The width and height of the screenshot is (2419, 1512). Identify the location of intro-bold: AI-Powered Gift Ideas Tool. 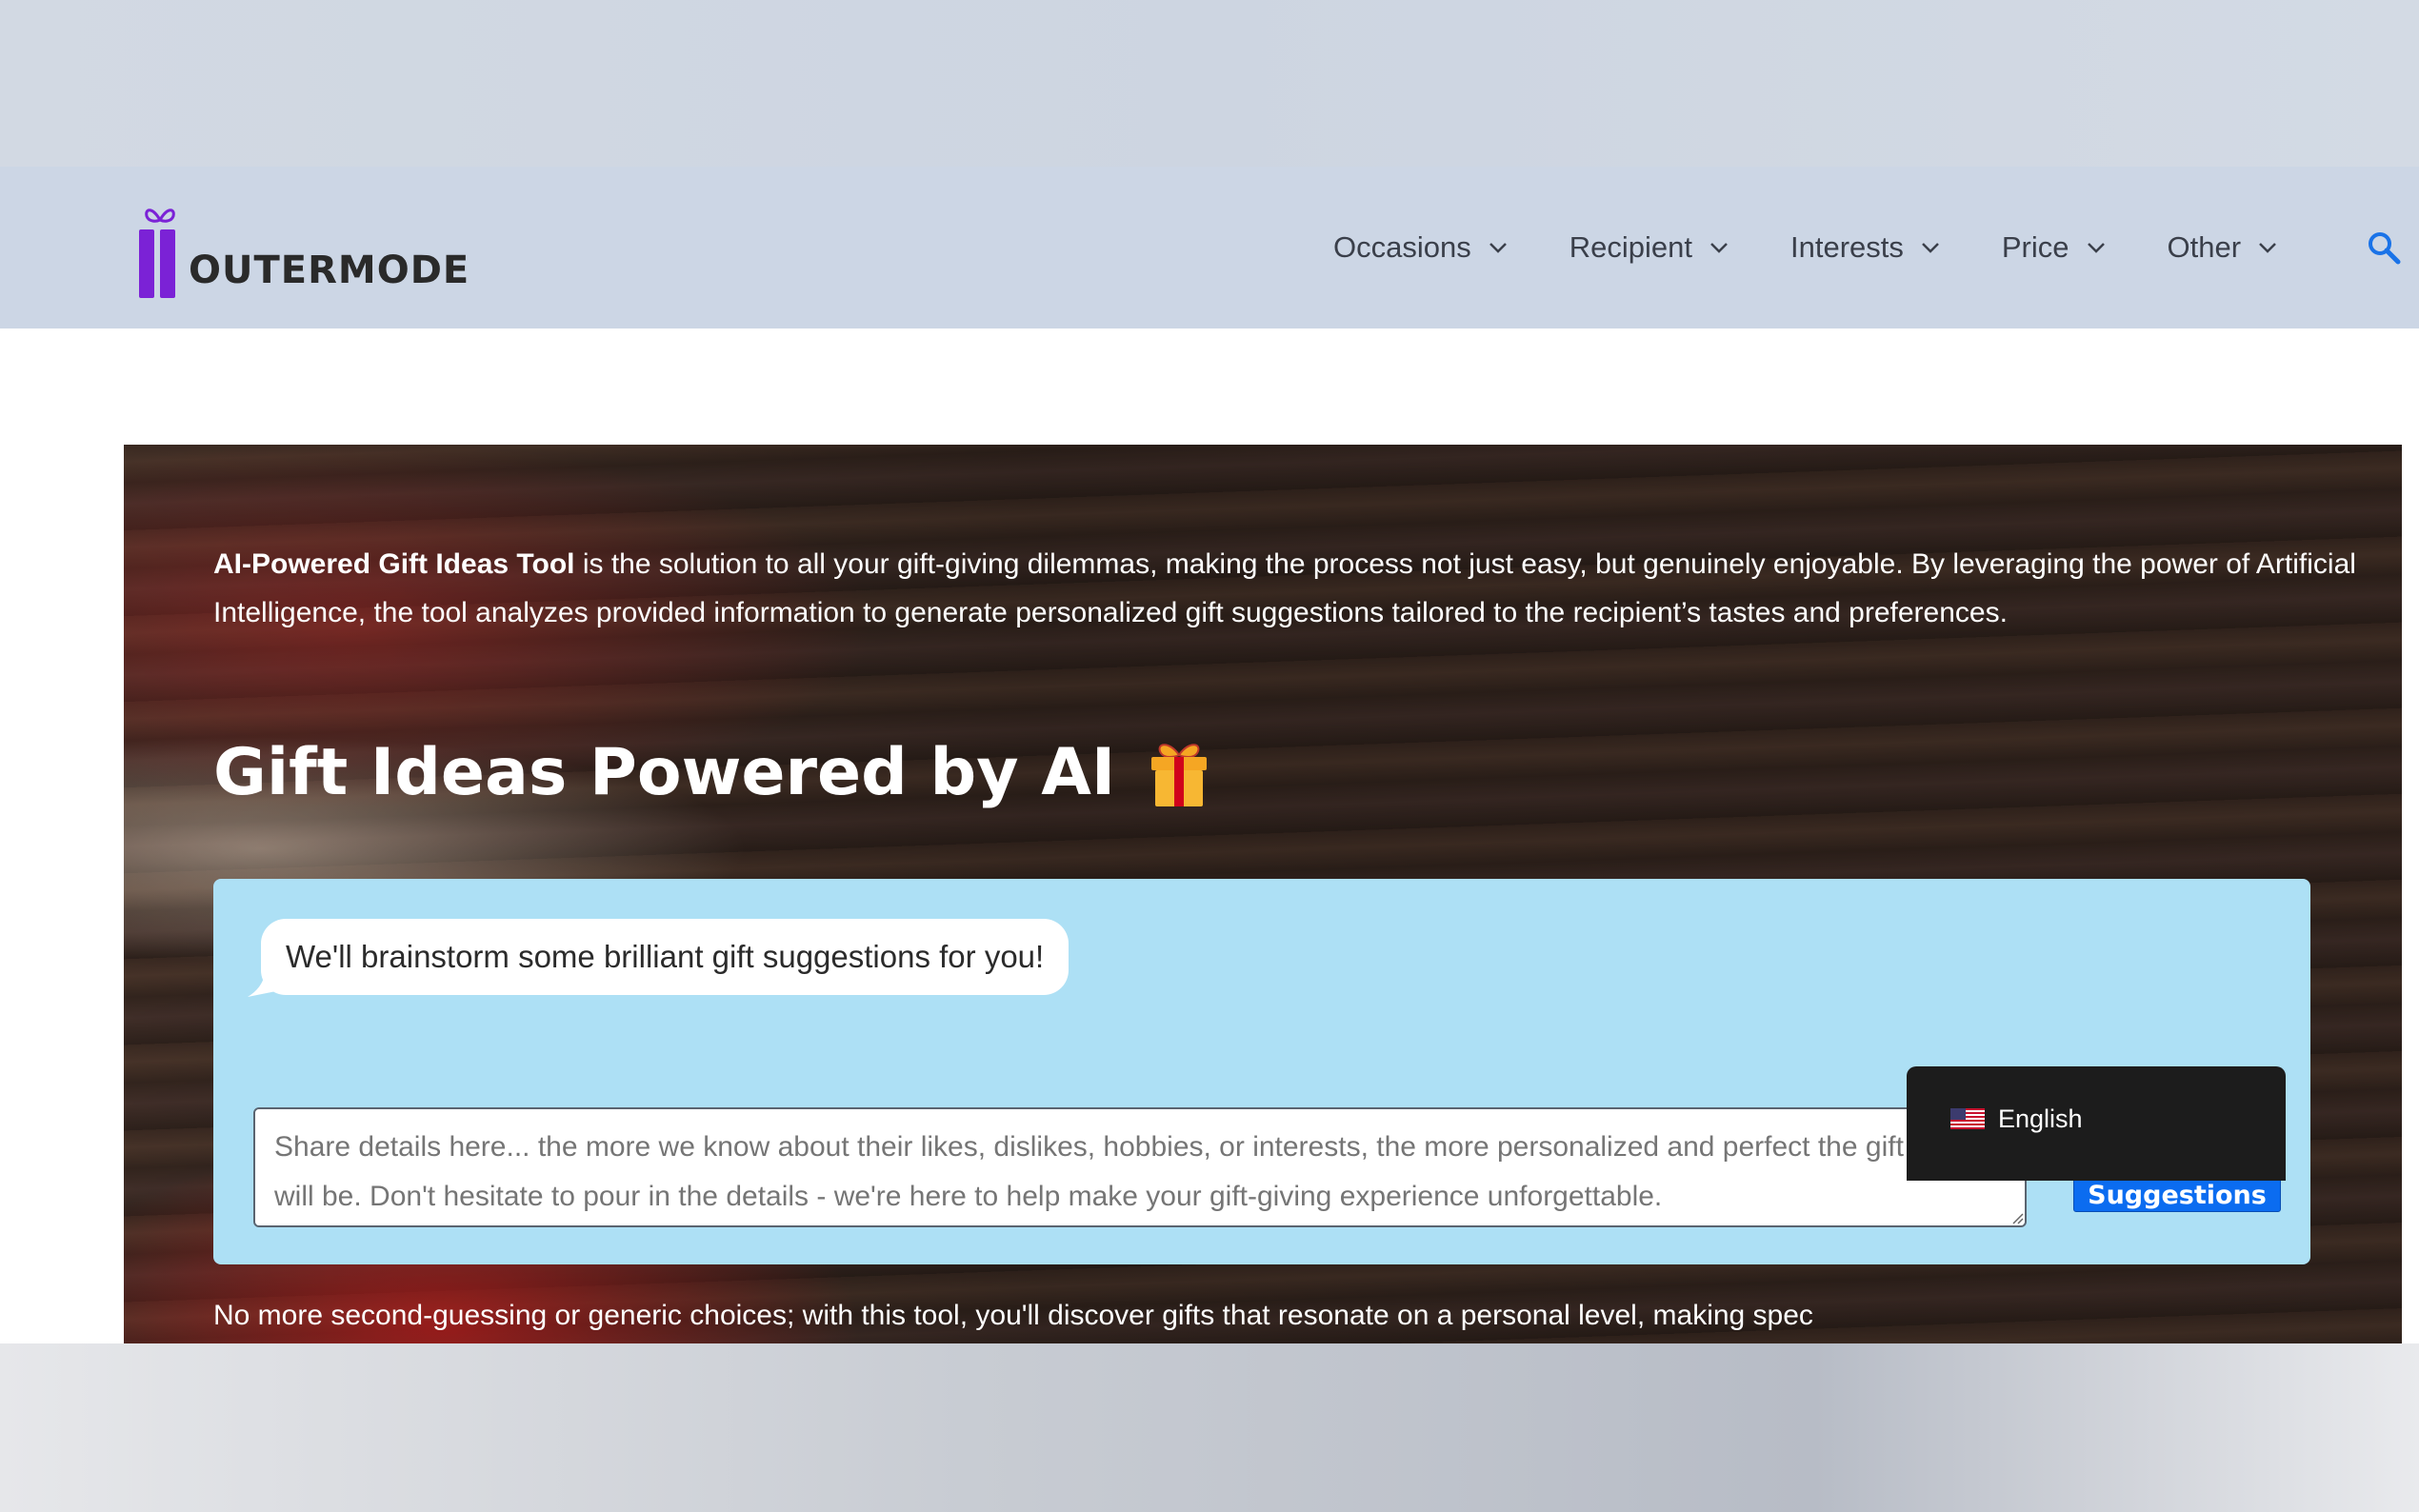
(394, 564).